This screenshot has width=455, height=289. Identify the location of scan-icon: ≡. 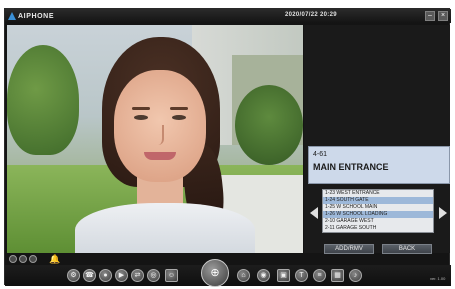
(319, 275).